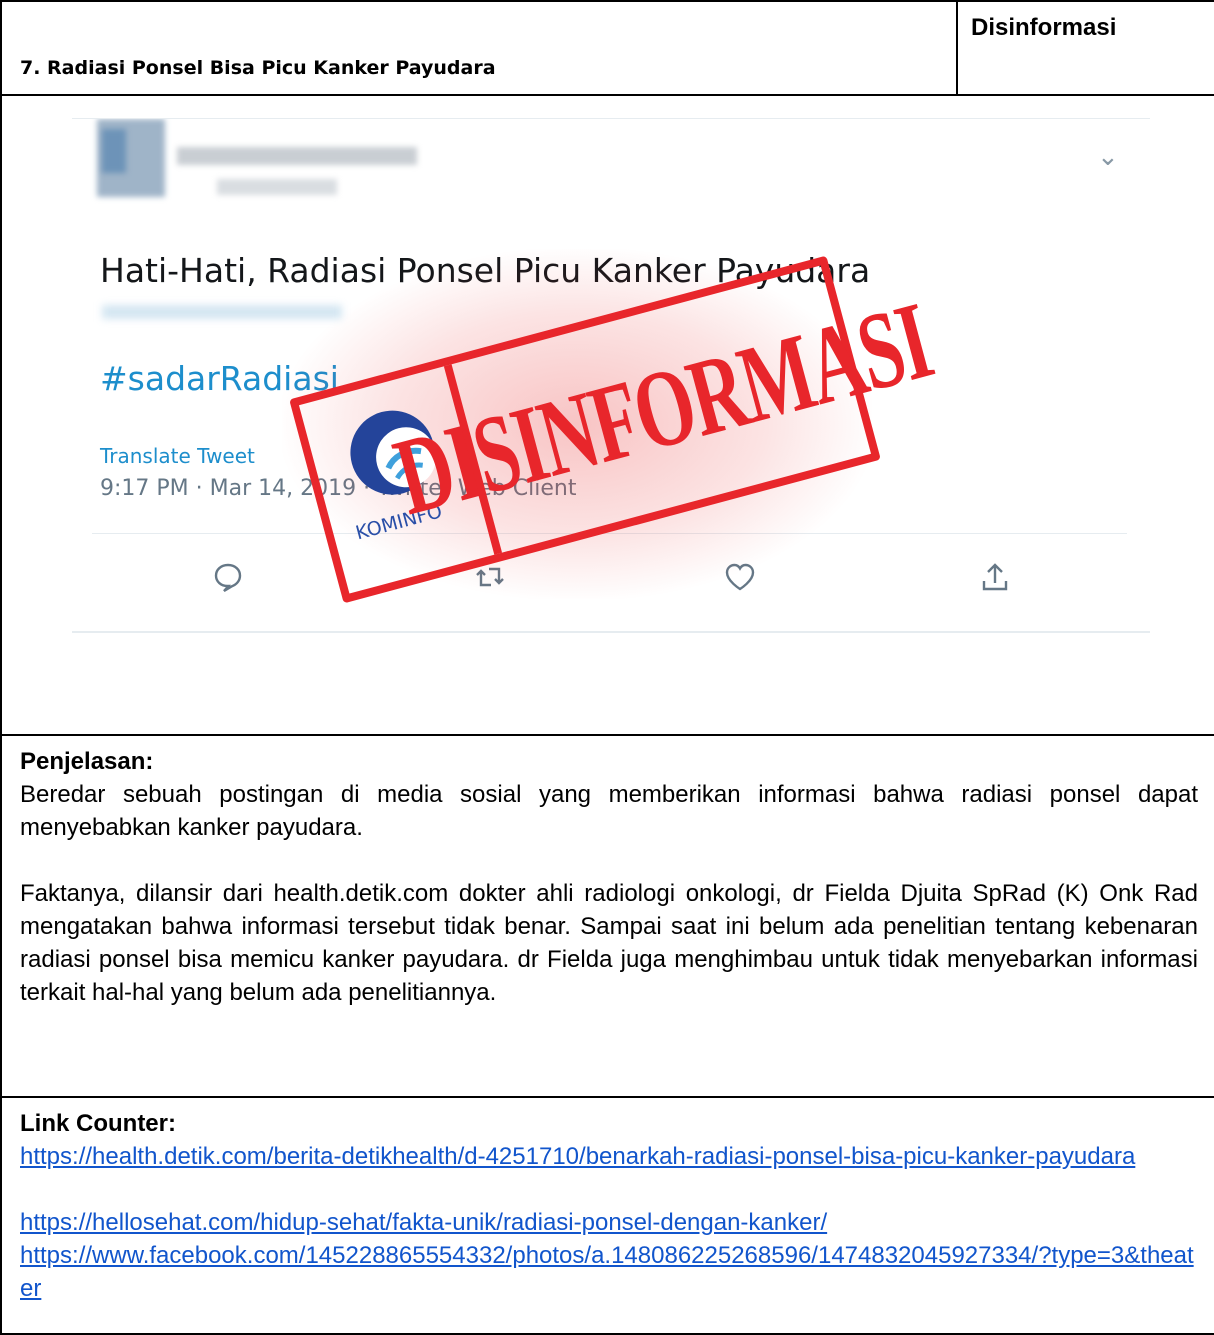 The width and height of the screenshot is (1214, 1335). What do you see at coordinates (114, 151) in the screenshot?
I see `blurred-avatar-detail` at bounding box center [114, 151].